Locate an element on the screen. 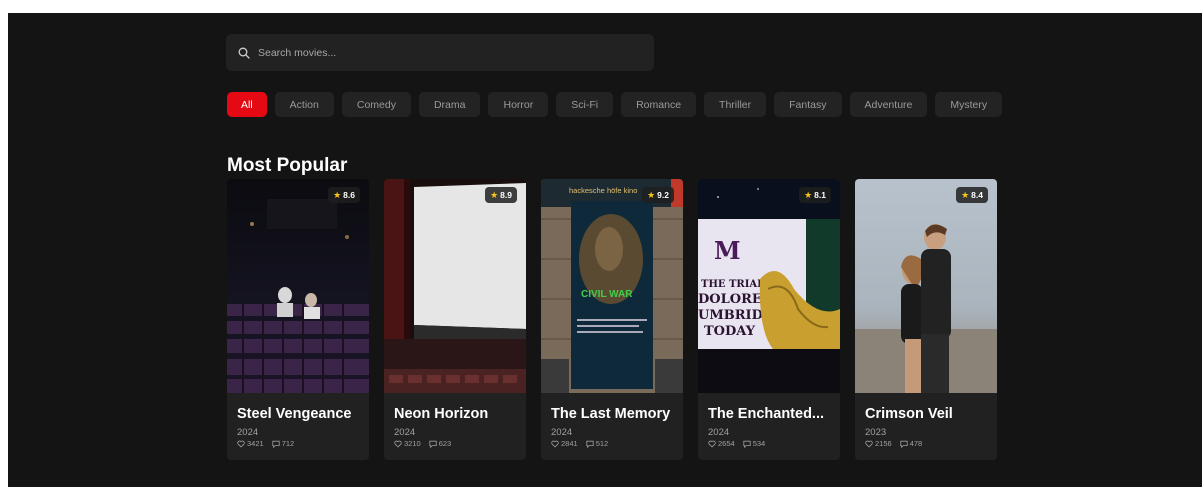 This screenshot has height=487, width=1202. comments-count: 623 is located at coordinates (445, 443).